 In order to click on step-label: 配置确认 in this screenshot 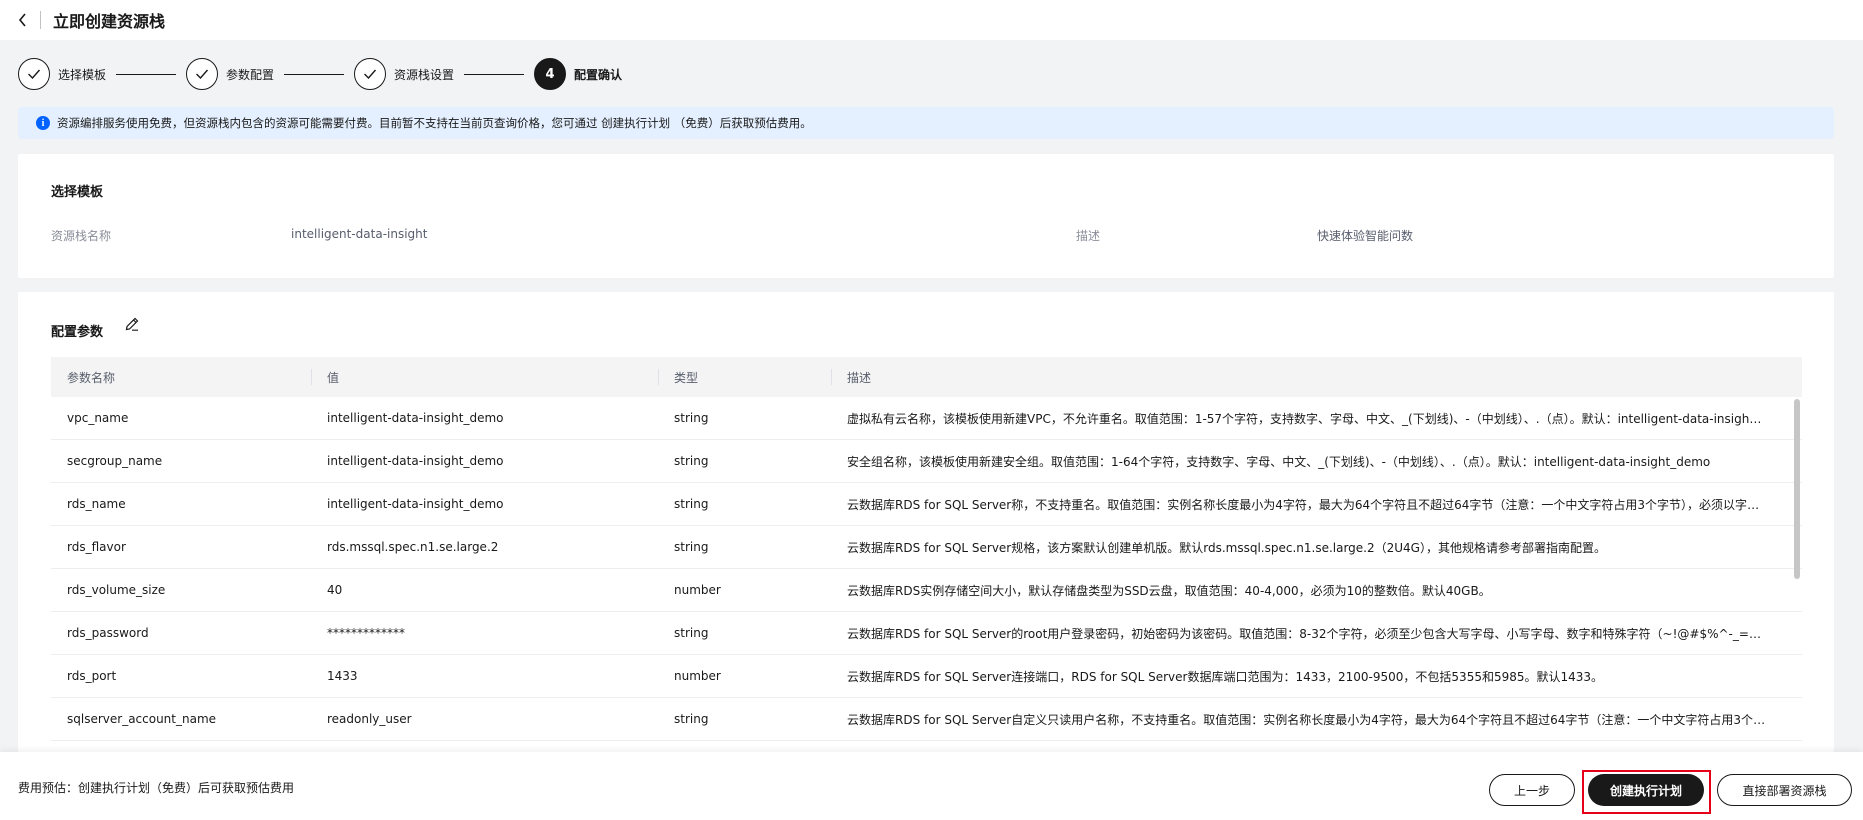, I will do `click(598, 74)`.